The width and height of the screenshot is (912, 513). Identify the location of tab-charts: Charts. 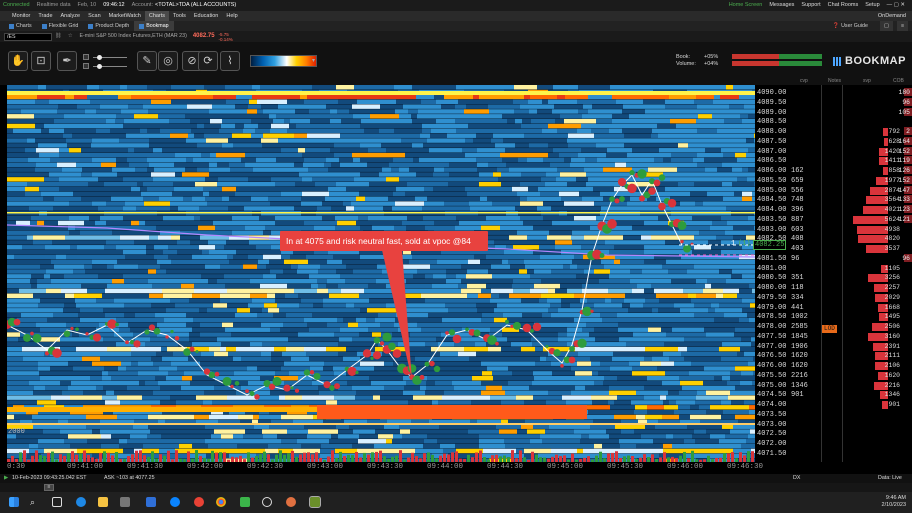
(157, 16).